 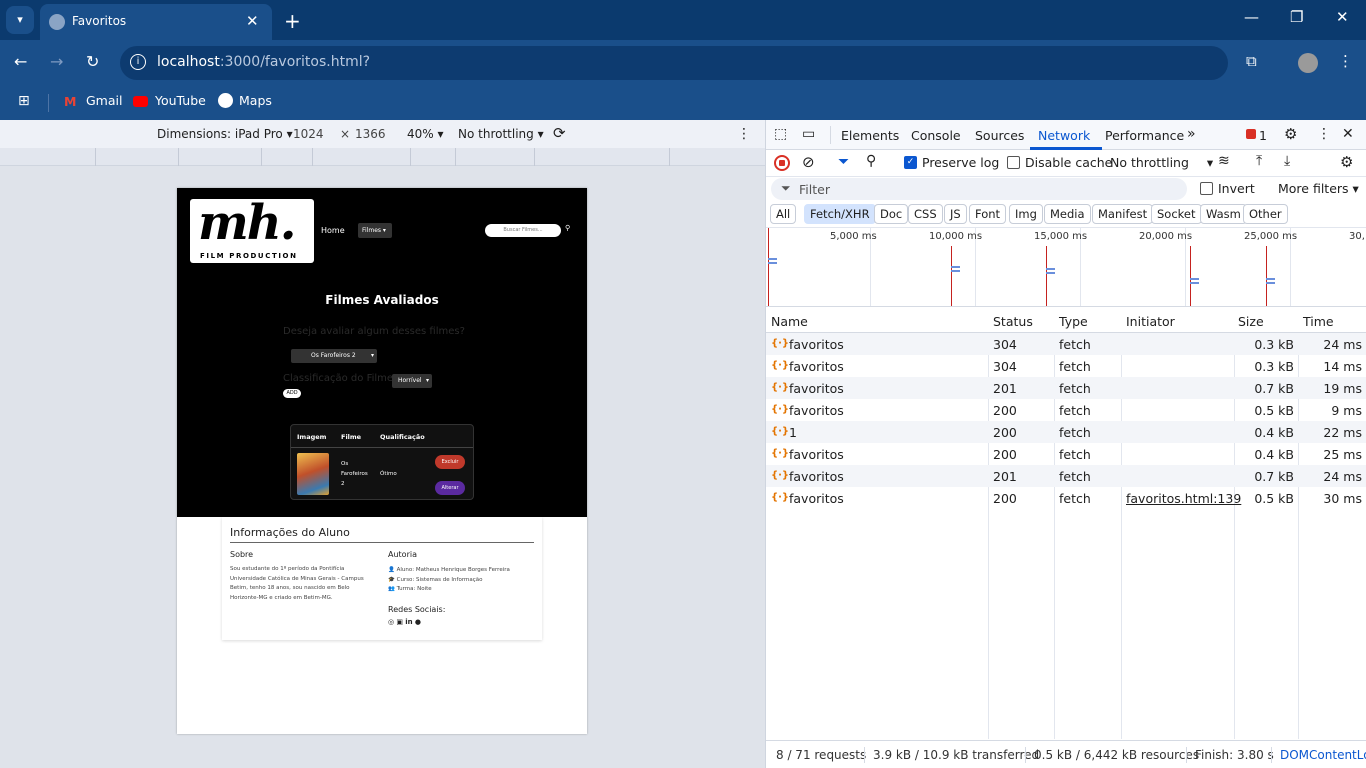 What do you see at coordinates (789, 321) in the screenshot?
I see `column-header: Name` at bounding box center [789, 321].